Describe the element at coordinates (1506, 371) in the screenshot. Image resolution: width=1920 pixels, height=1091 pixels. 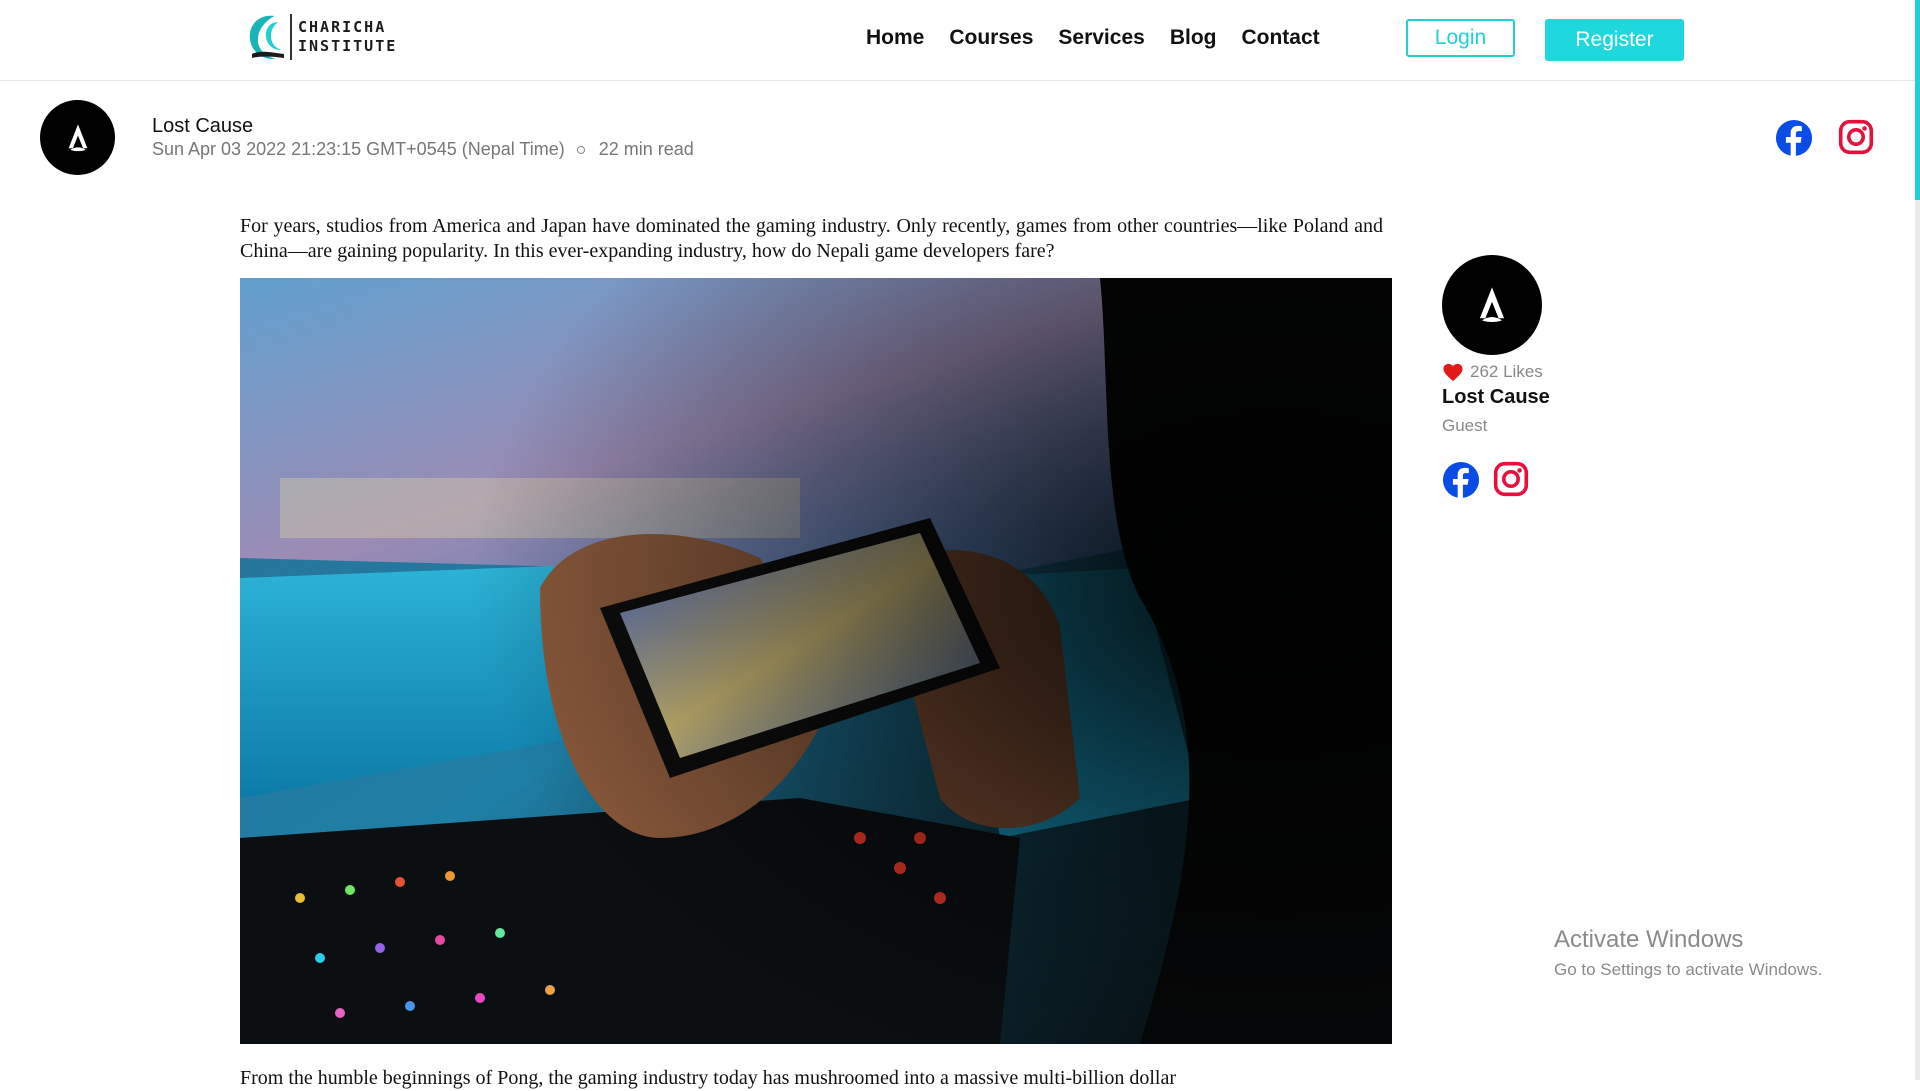
I see `likes-count: 262 Likes` at that location.